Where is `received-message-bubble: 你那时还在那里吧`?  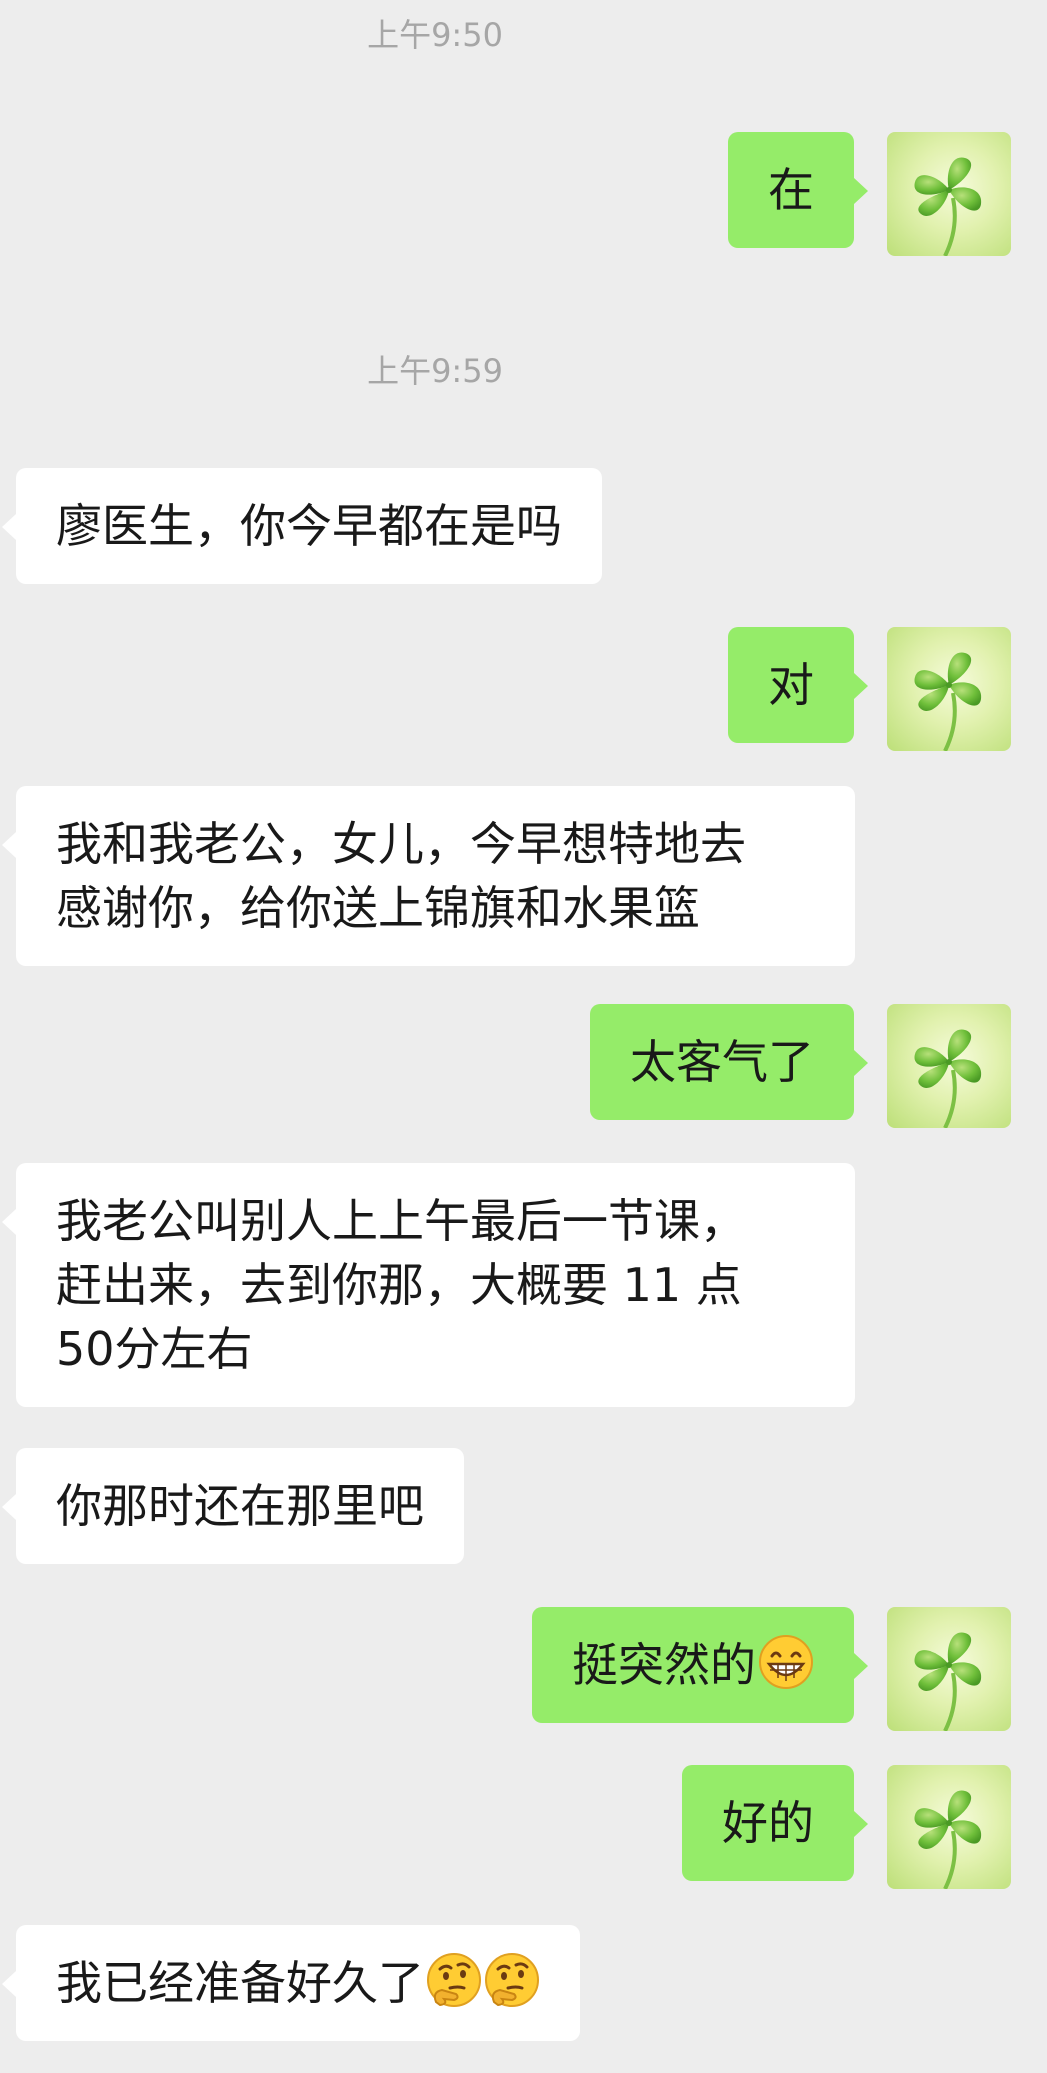 received-message-bubble: 你那时还在那里吧 is located at coordinates (233, 1506).